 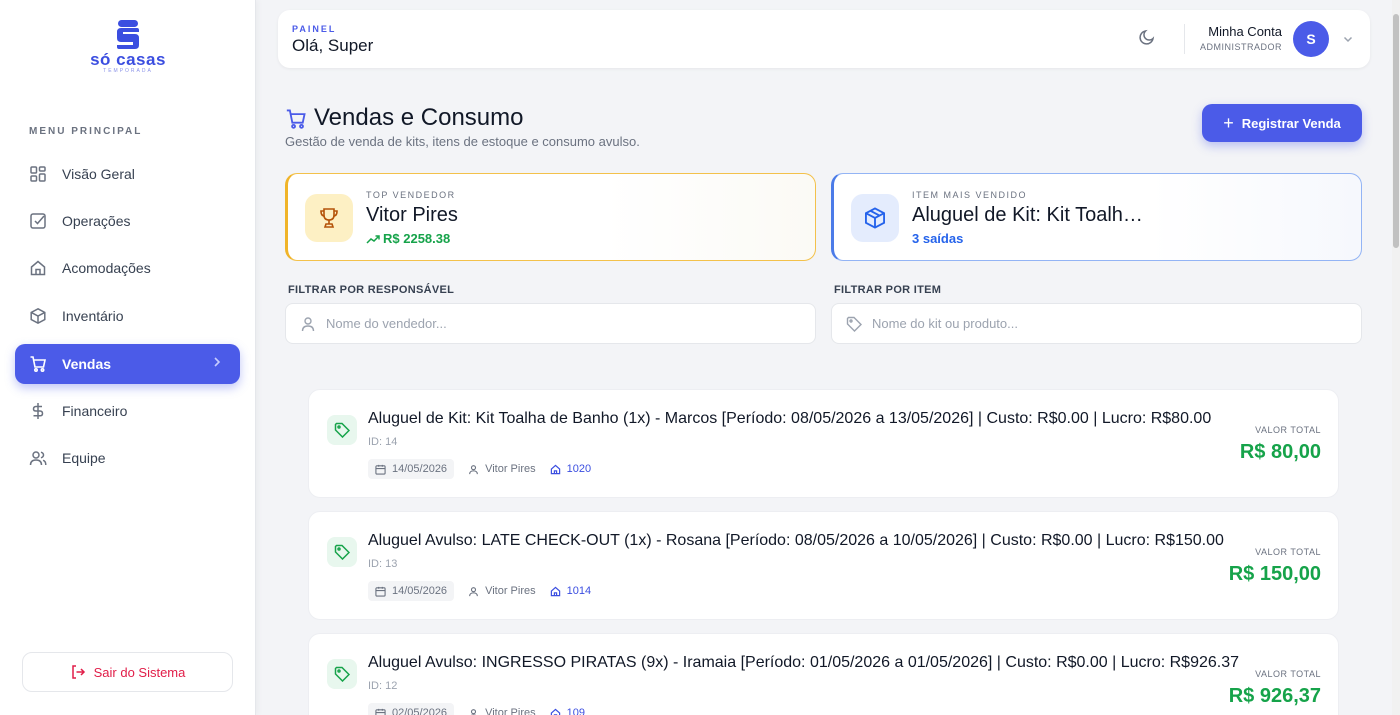 I want to click on account-role: ADMINISTRADOR, so click(x=1240, y=47).